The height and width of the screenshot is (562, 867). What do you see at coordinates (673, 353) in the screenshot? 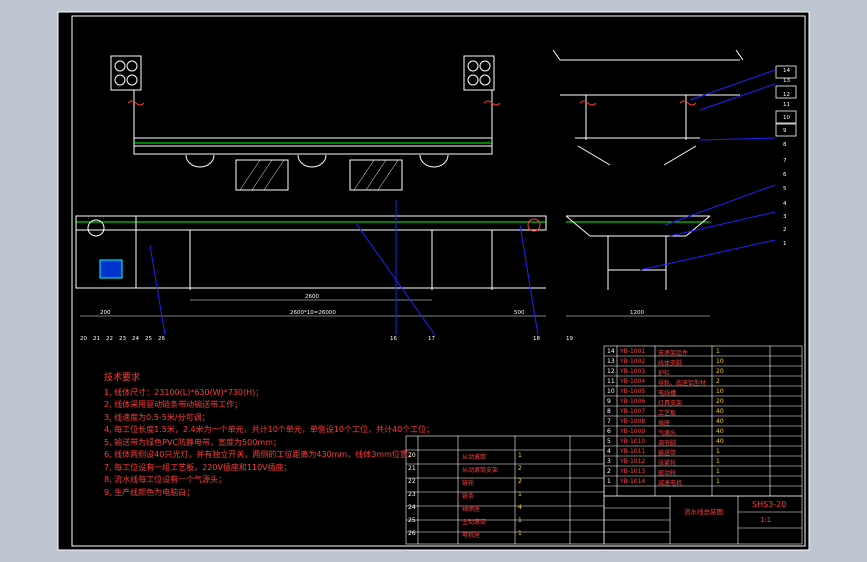
I see `bom-upper-name: 支承架组件` at bounding box center [673, 353].